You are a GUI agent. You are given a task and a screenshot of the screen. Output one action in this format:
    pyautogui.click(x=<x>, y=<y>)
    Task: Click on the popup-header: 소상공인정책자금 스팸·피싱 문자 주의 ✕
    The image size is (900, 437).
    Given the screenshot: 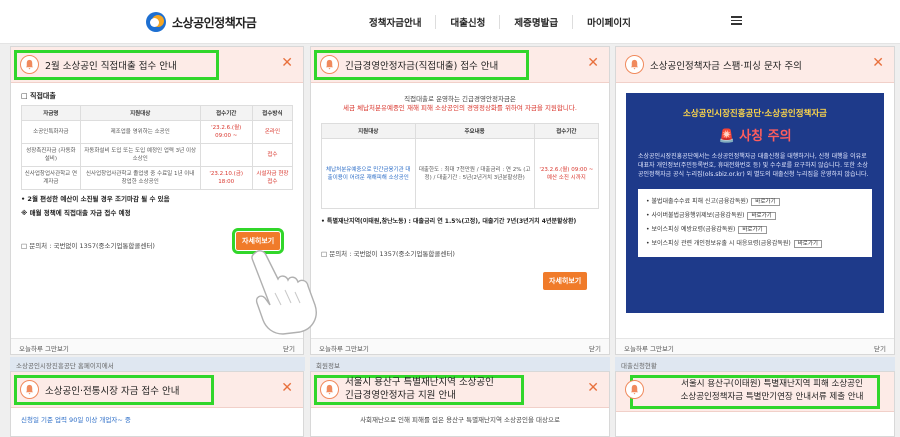 What is the action you would take?
    pyautogui.click(x=755, y=65)
    